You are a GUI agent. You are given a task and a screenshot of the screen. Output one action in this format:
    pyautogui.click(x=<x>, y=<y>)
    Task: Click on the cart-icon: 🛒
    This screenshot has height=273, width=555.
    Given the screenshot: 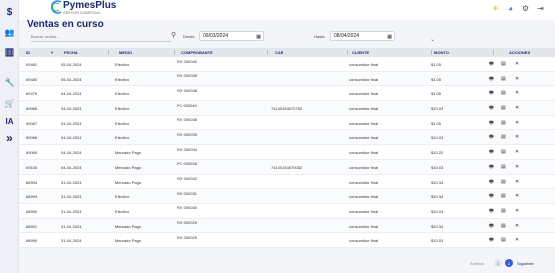 What is the action you would take?
    pyautogui.click(x=9, y=103)
    